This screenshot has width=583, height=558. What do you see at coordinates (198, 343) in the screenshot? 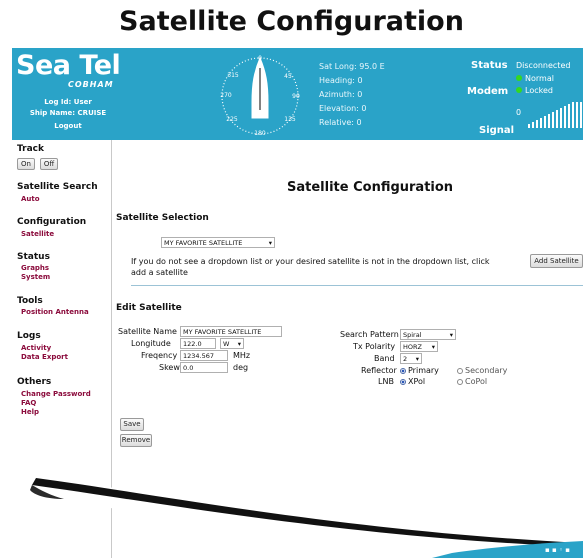
I see `longitude-field: 122.0` at bounding box center [198, 343].